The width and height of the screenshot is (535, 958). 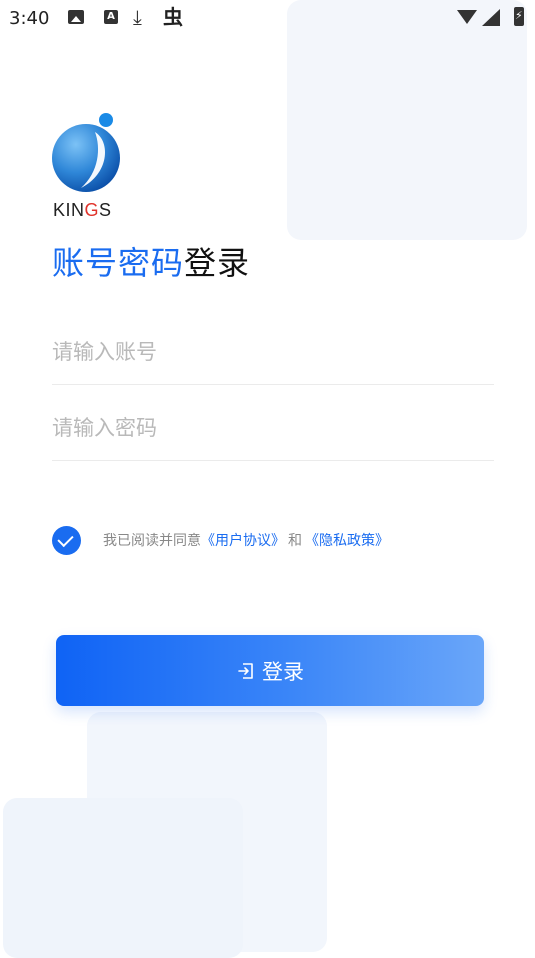 What do you see at coordinates (295, 541) in the screenshot?
I see `agreement-and-text: 和` at bounding box center [295, 541].